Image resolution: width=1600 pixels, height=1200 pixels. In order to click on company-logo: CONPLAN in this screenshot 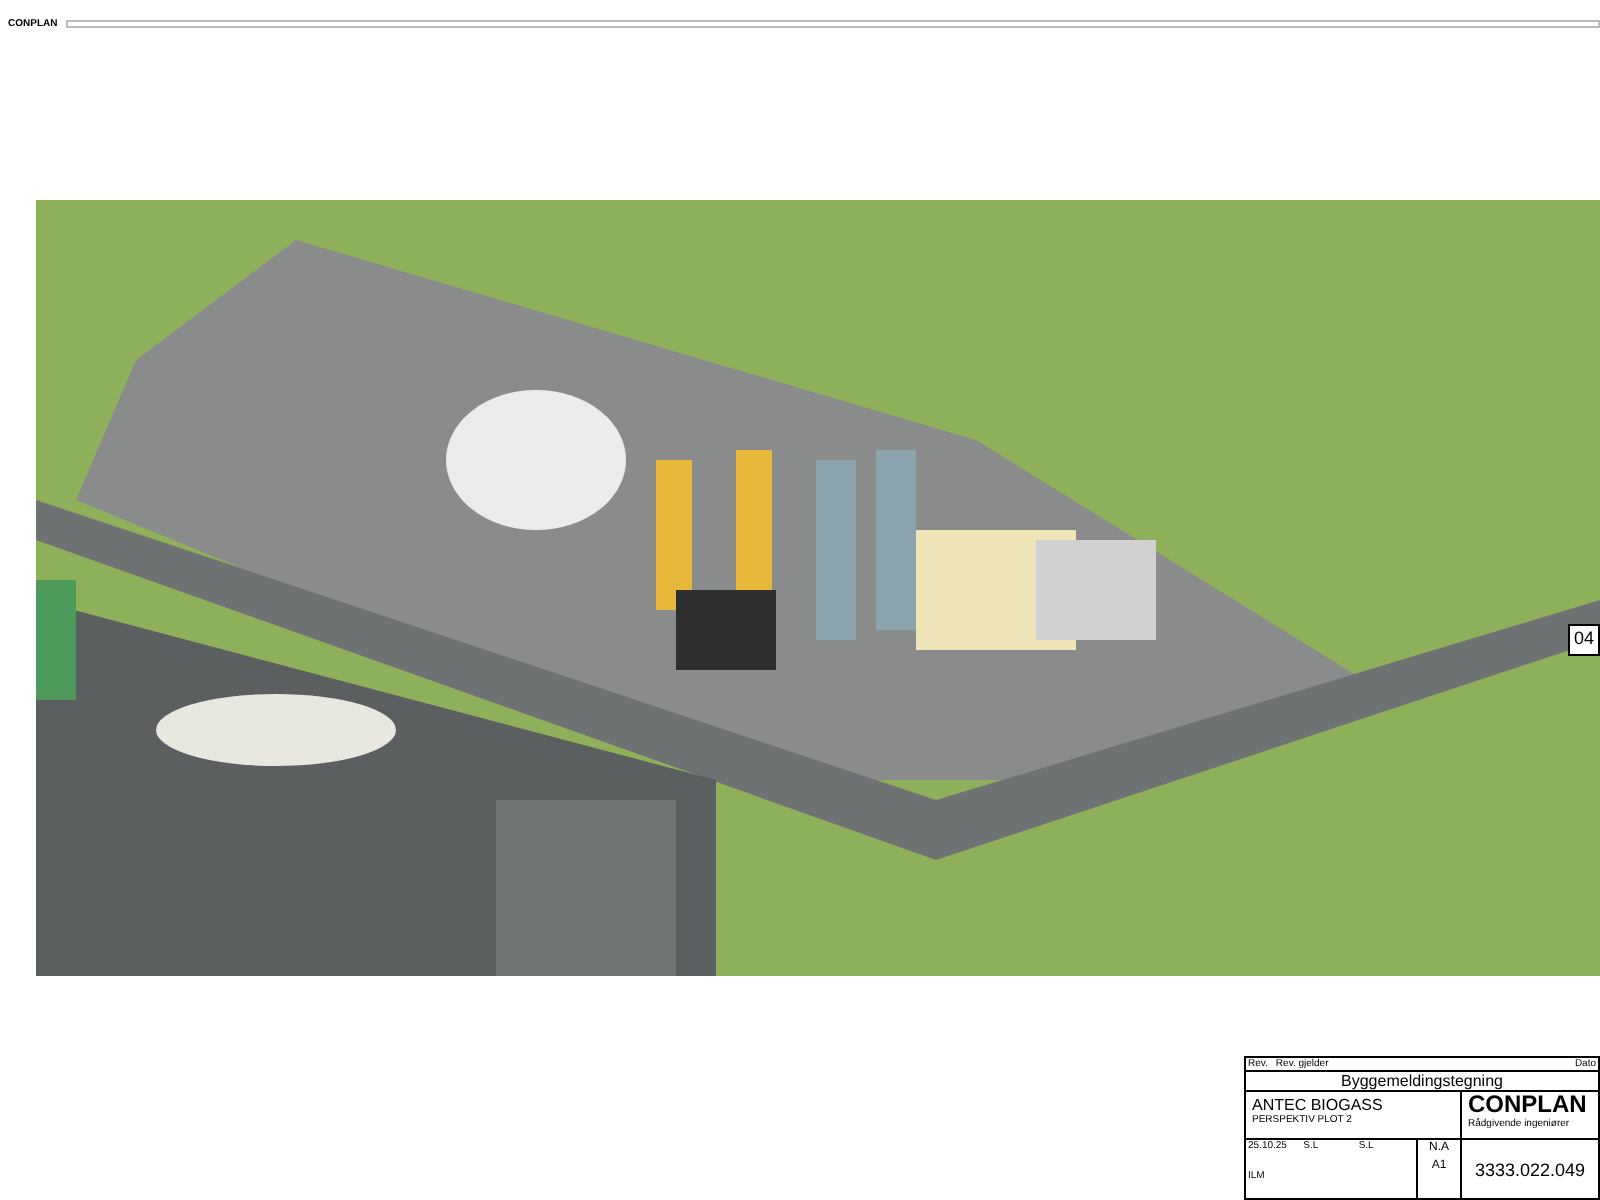, I will do `click(1527, 1105)`.